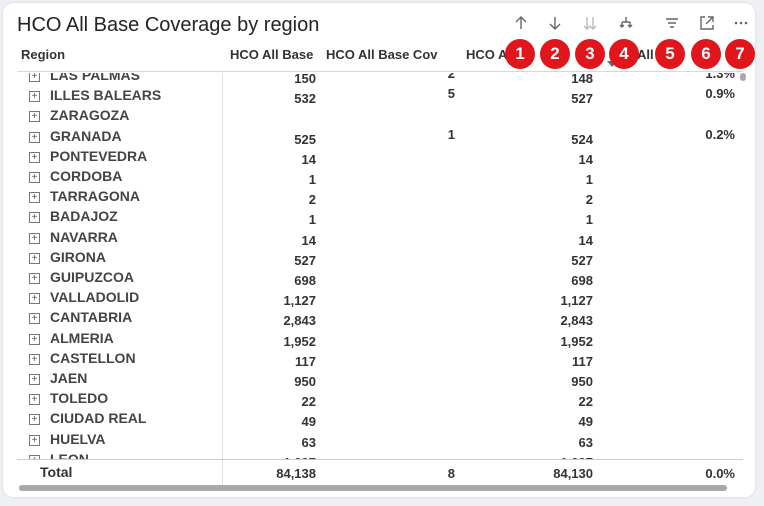 This screenshot has width=764, height=506. What do you see at coordinates (576, 341) in the screenshot?
I see `hco-remaining-cell: 1,952` at bounding box center [576, 341].